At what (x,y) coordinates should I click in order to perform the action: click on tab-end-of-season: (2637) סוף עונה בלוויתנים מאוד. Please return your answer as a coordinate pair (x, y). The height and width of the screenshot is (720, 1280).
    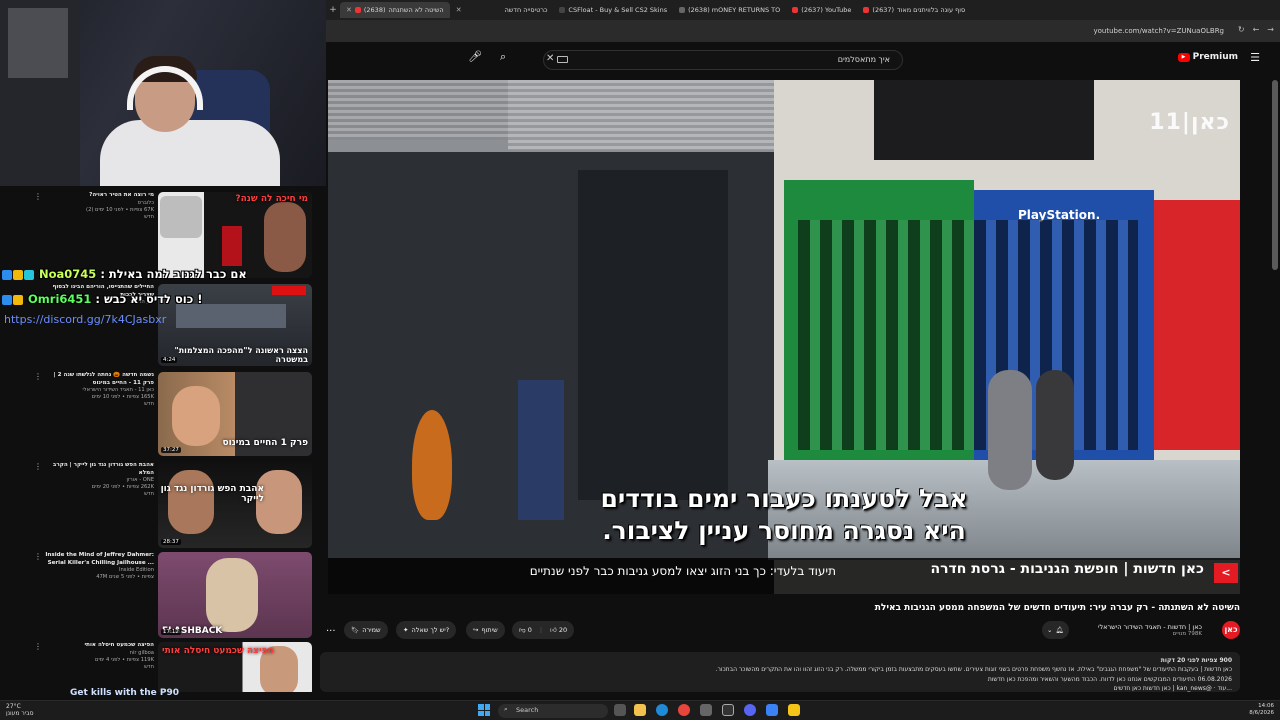
    Looking at the image, I should click on (914, 10).